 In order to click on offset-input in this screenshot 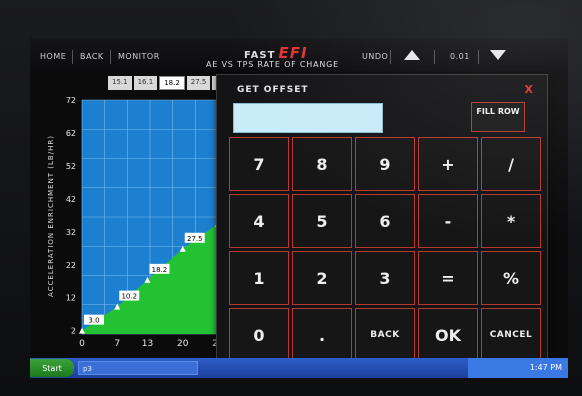, I will do `click(308, 118)`.